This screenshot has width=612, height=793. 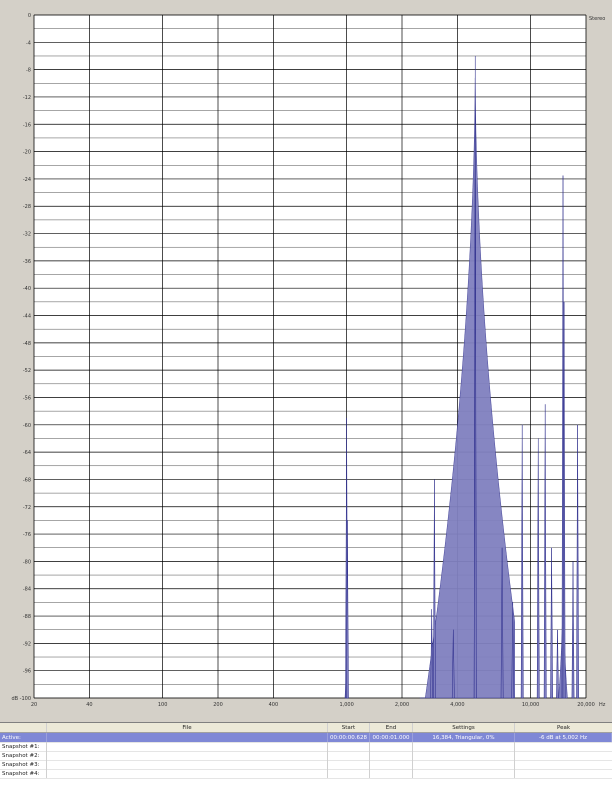 I want to click on y-tick-label: -40, so click(x=27, y=289).